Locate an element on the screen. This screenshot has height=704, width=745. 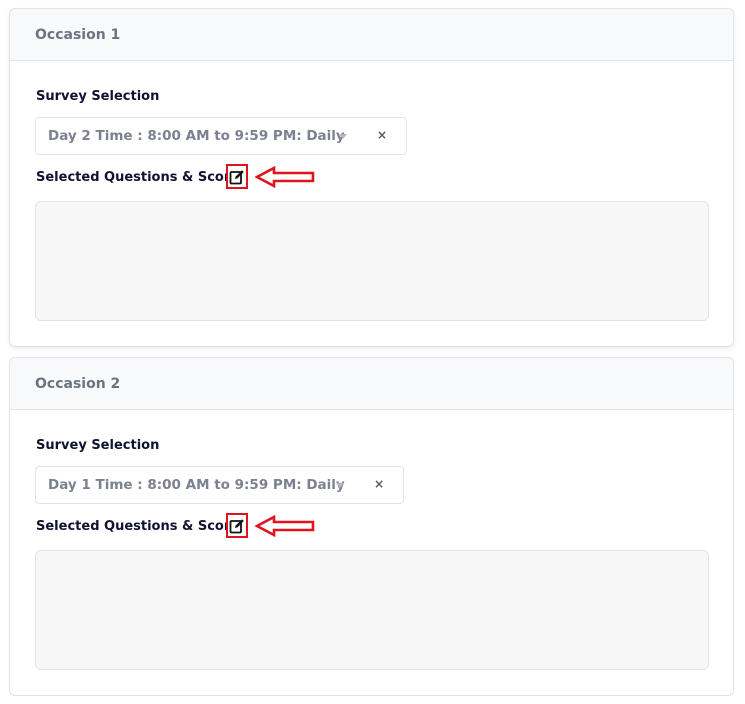
survey-select: Day 1 Time : 8:00 AM to 9:59 PM: Daily × is located at coordinates (219, 485).